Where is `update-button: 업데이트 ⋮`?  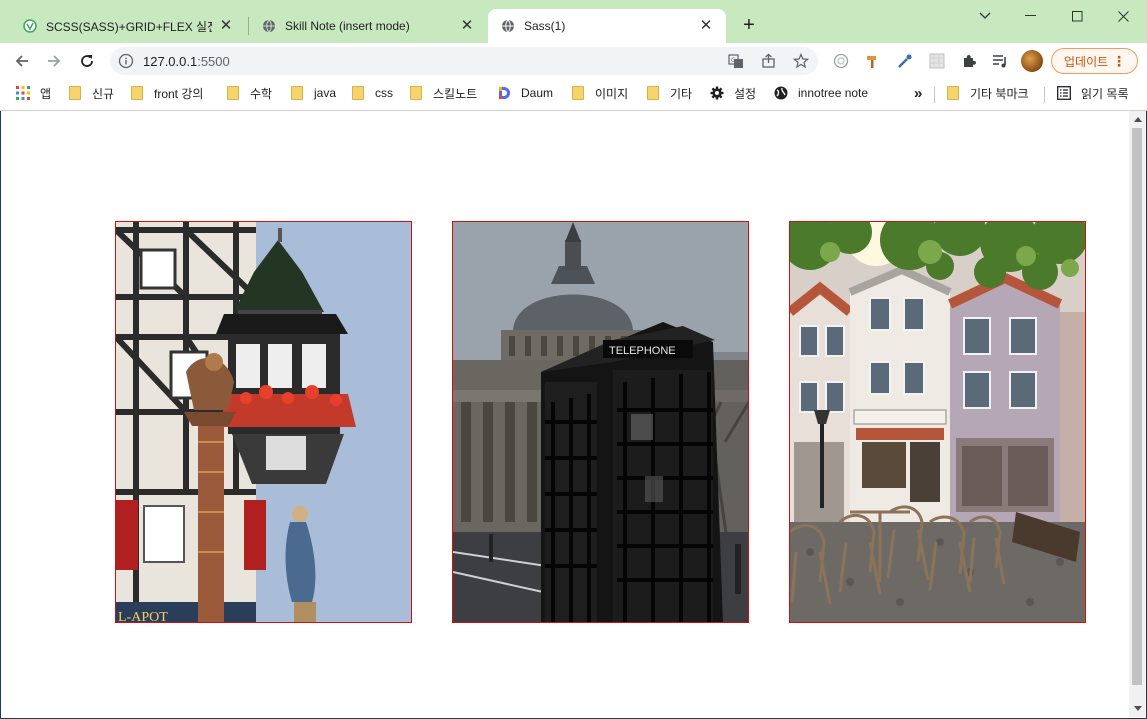
update-button: 업데이트 ⋮ is located at coordinates (1094, 61).